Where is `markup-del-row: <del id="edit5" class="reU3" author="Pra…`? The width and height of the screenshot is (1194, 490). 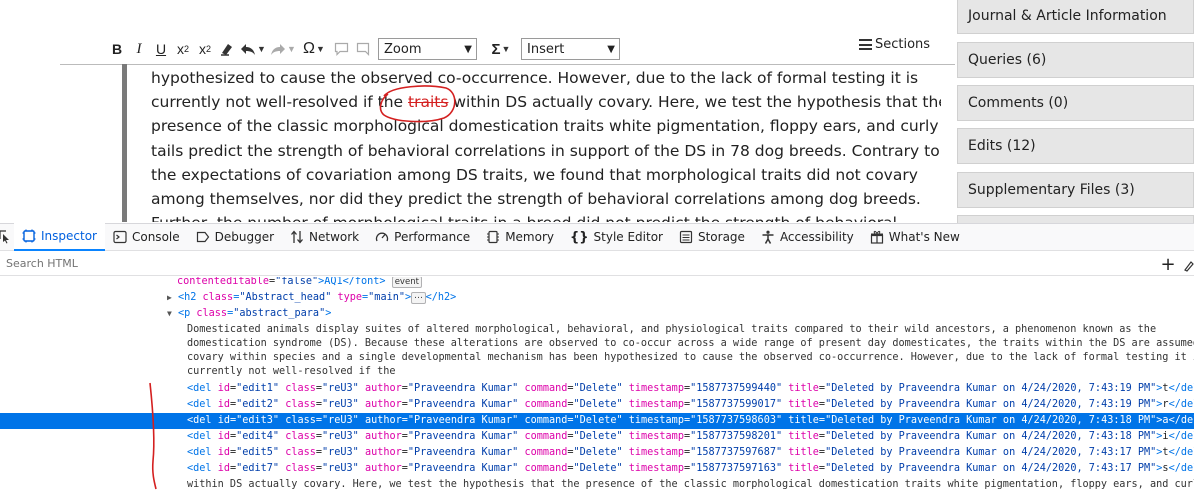 markup-del-row: <del id="edit5" class="reU3" author="Pra… is located at coordinates (597, 453).